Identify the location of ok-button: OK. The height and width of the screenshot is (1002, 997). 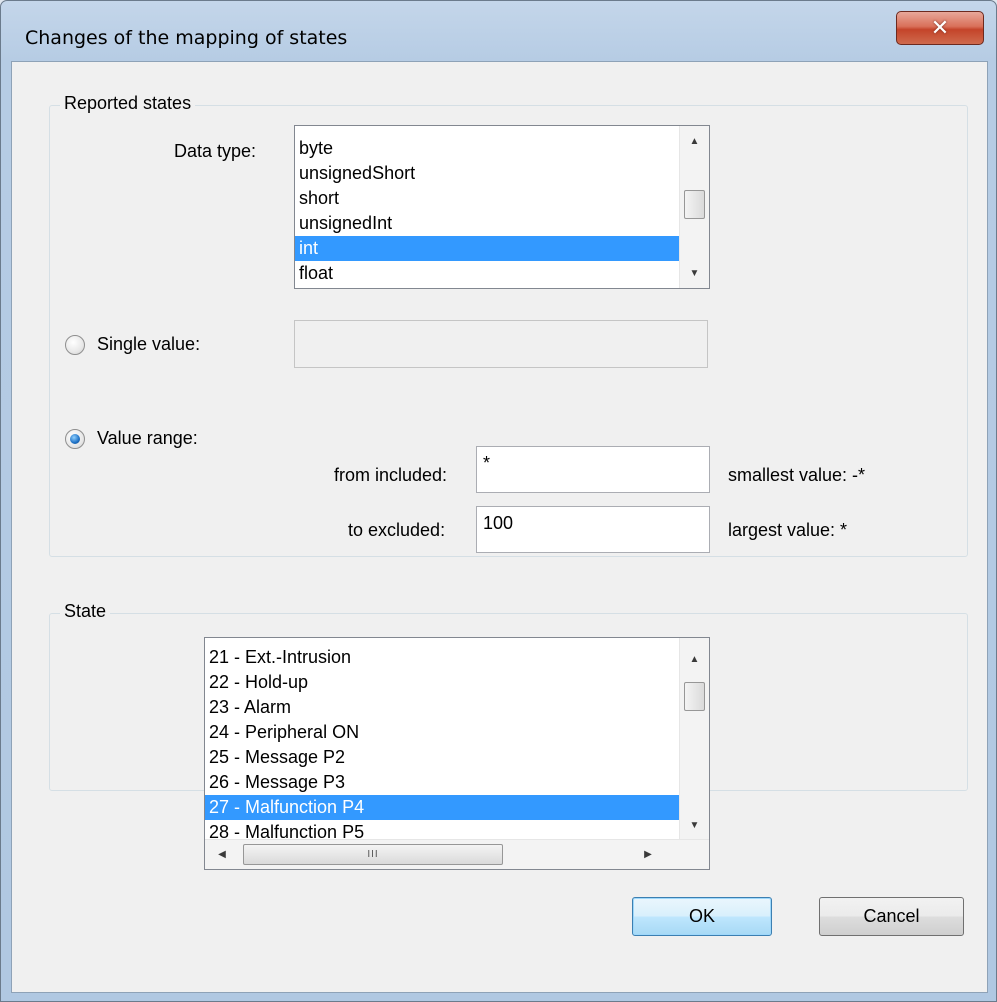
(702, 916).